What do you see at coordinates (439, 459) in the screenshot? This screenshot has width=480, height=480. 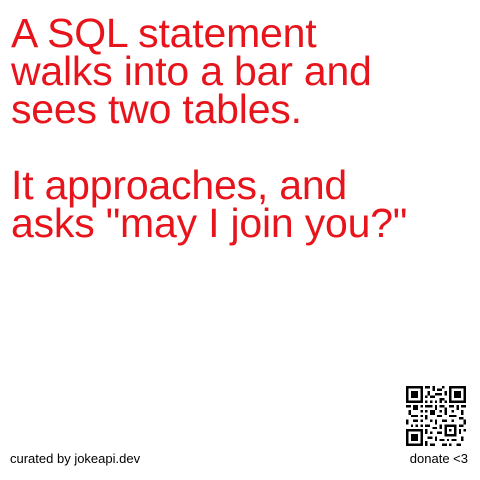 I see `donate-link: donate <3` at bounding box center [439, 459].